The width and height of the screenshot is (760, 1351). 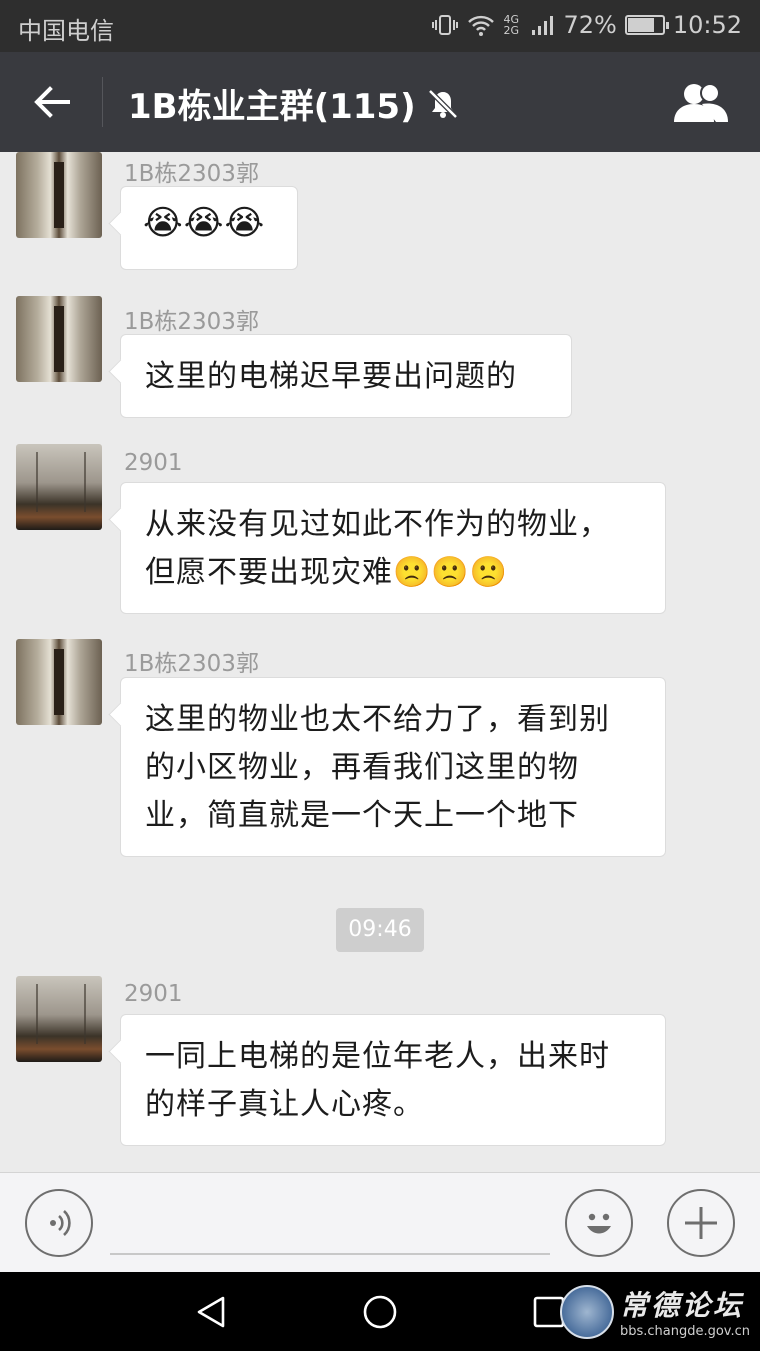 I want to click on status-bar: 中国电信 4G 2G 72% 10:52, so click(x=380, y=26).